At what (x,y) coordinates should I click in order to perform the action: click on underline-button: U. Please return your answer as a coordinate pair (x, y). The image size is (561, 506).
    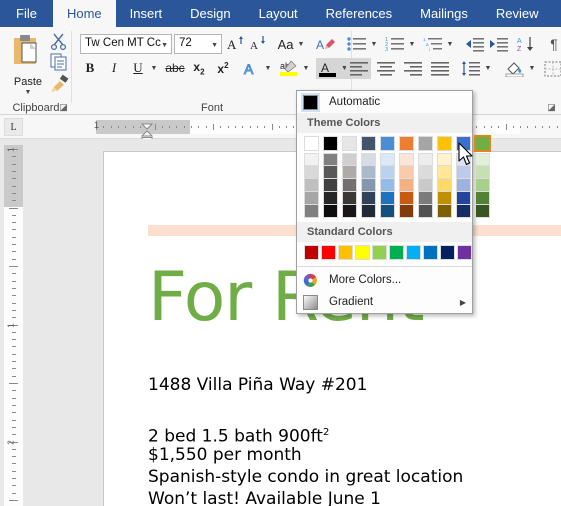
    Looking at the image, I should click on (138, 68).